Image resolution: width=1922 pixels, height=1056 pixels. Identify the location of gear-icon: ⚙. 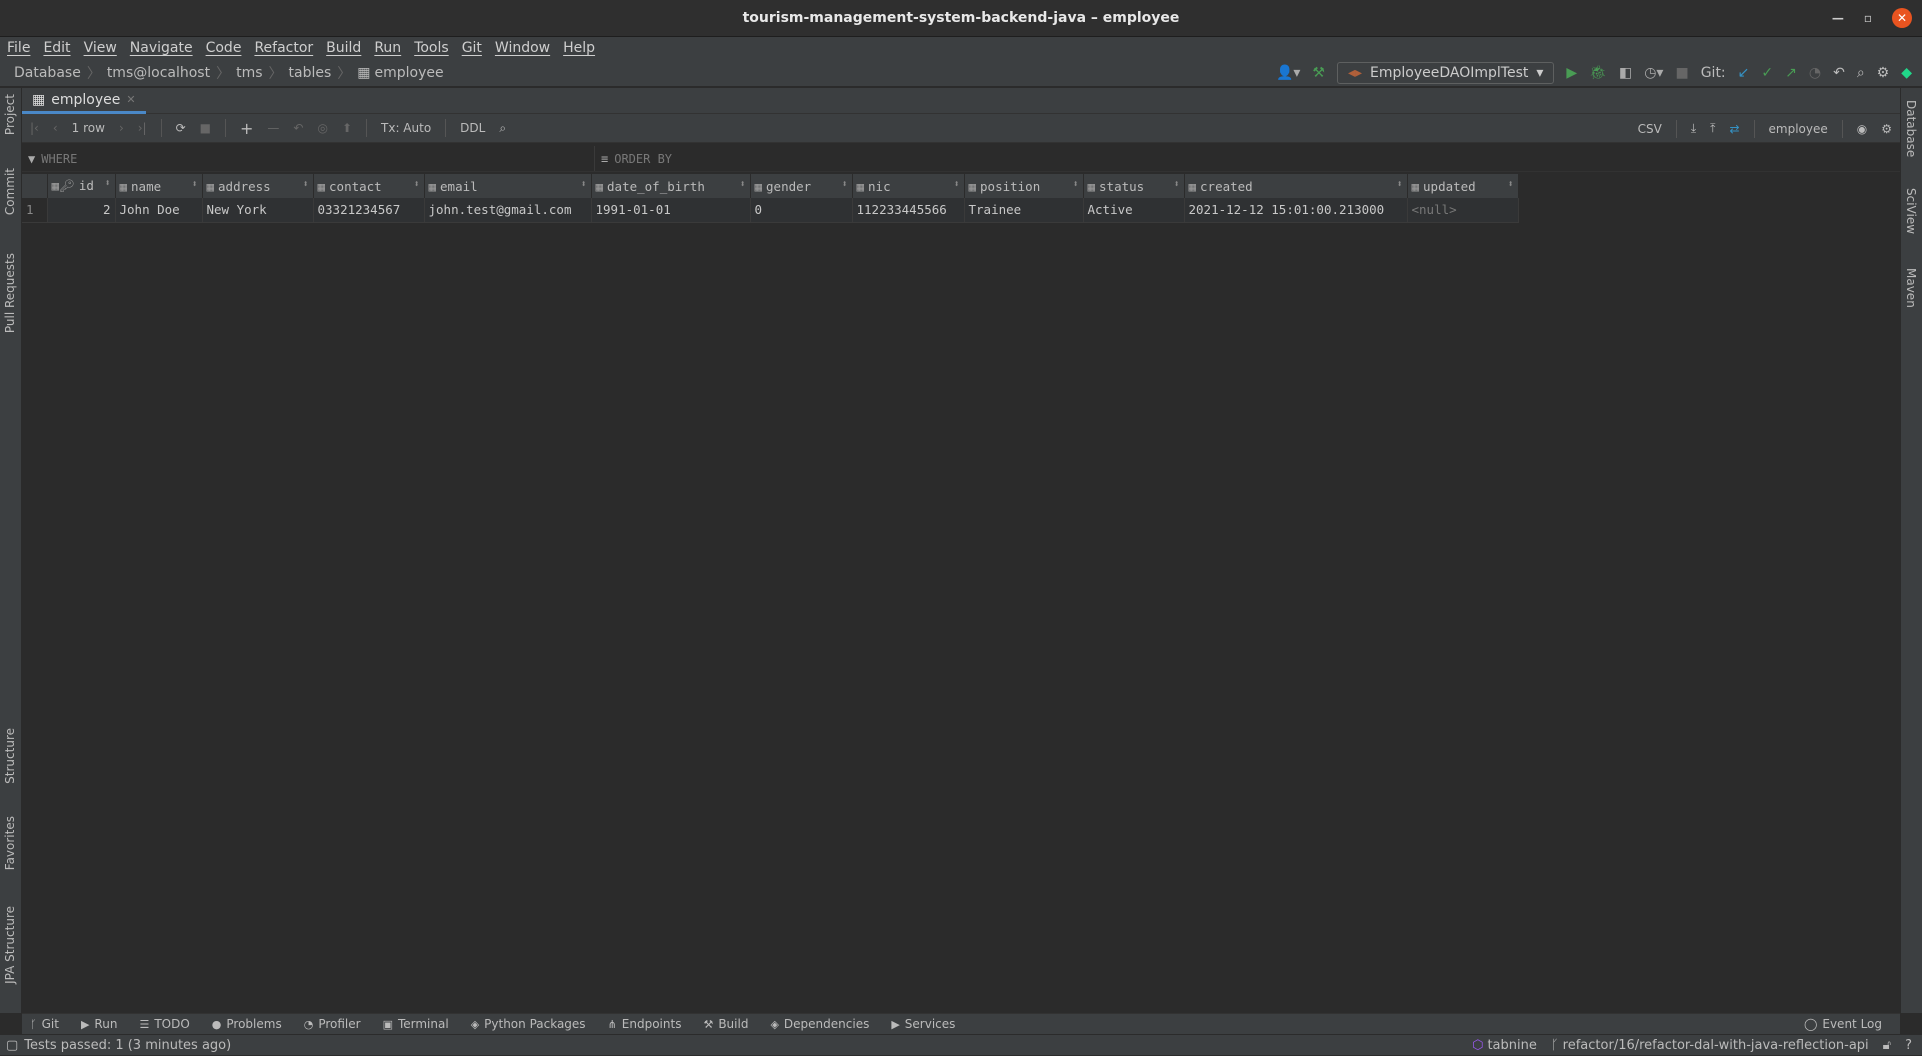
(1883, 73).